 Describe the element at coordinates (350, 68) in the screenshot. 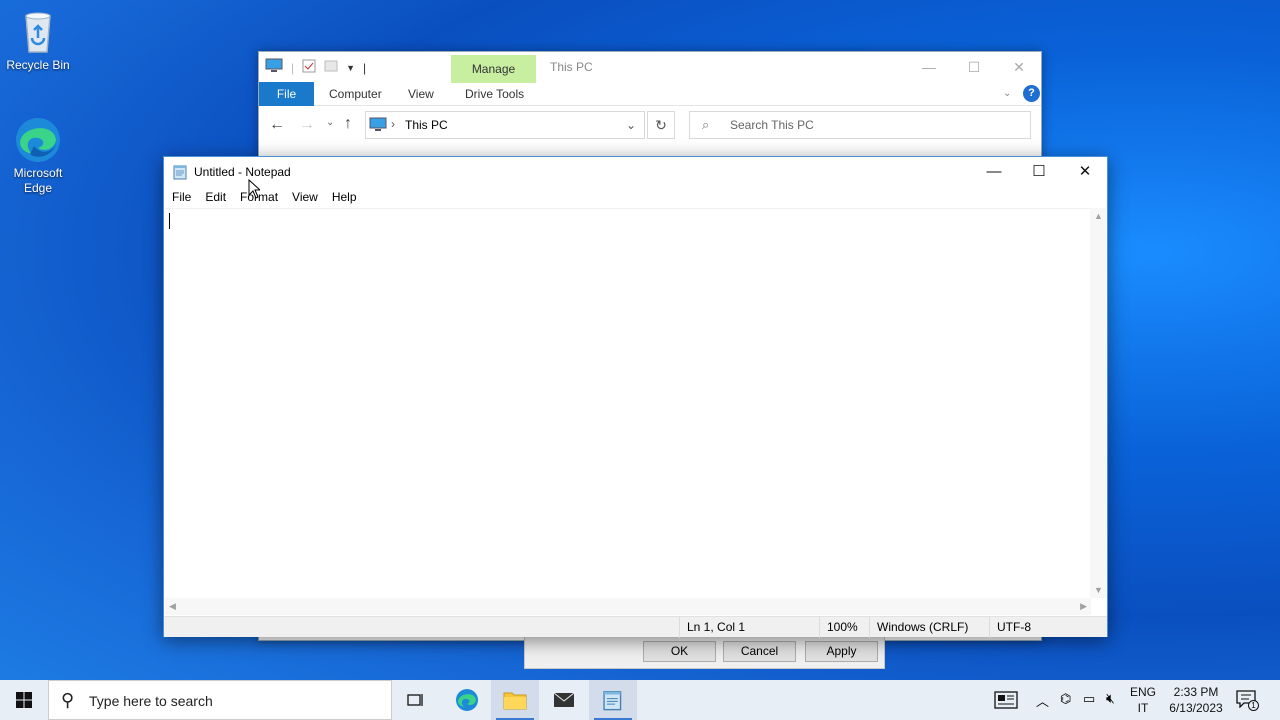

I see `customize-qat-icon: ▼` at that location.